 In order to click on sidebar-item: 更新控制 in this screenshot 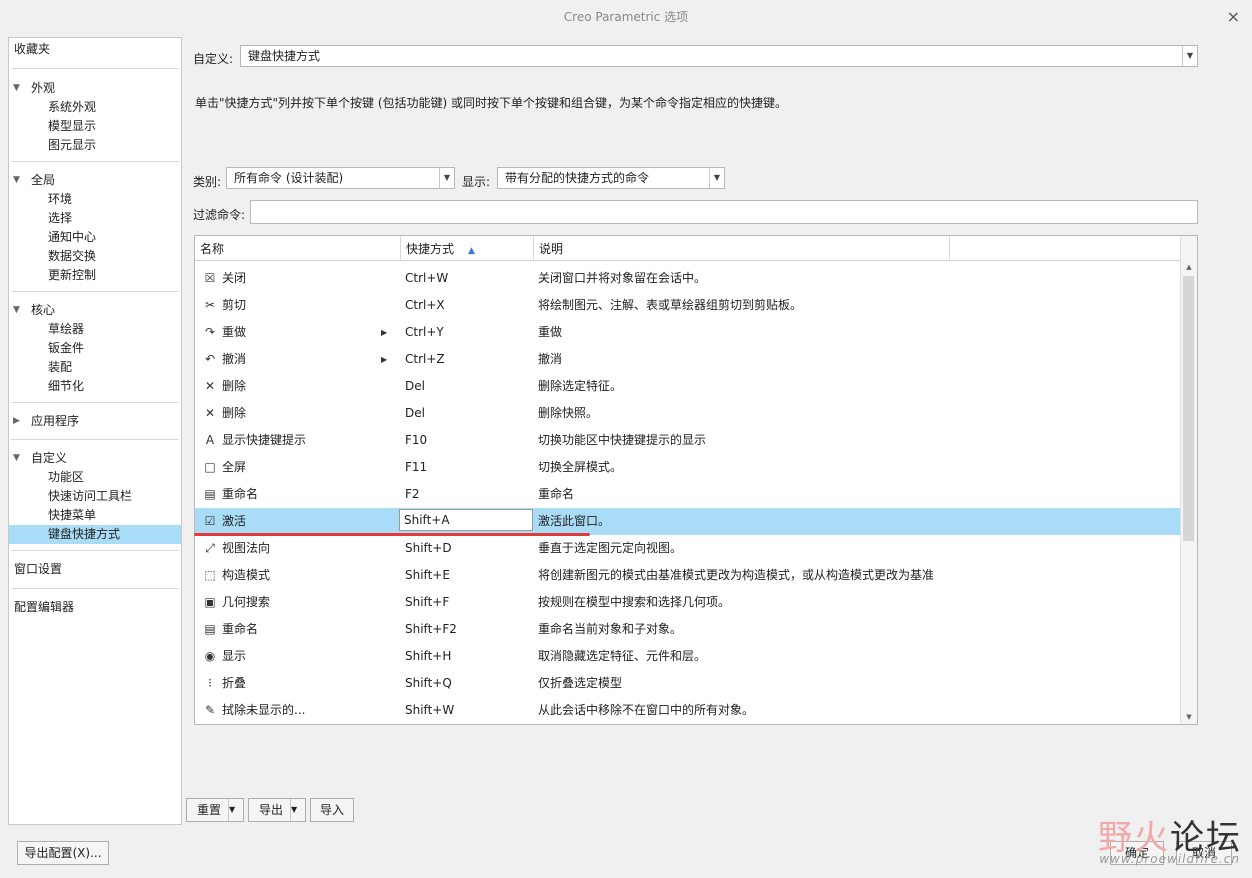, I will do `click(95, 275)`.